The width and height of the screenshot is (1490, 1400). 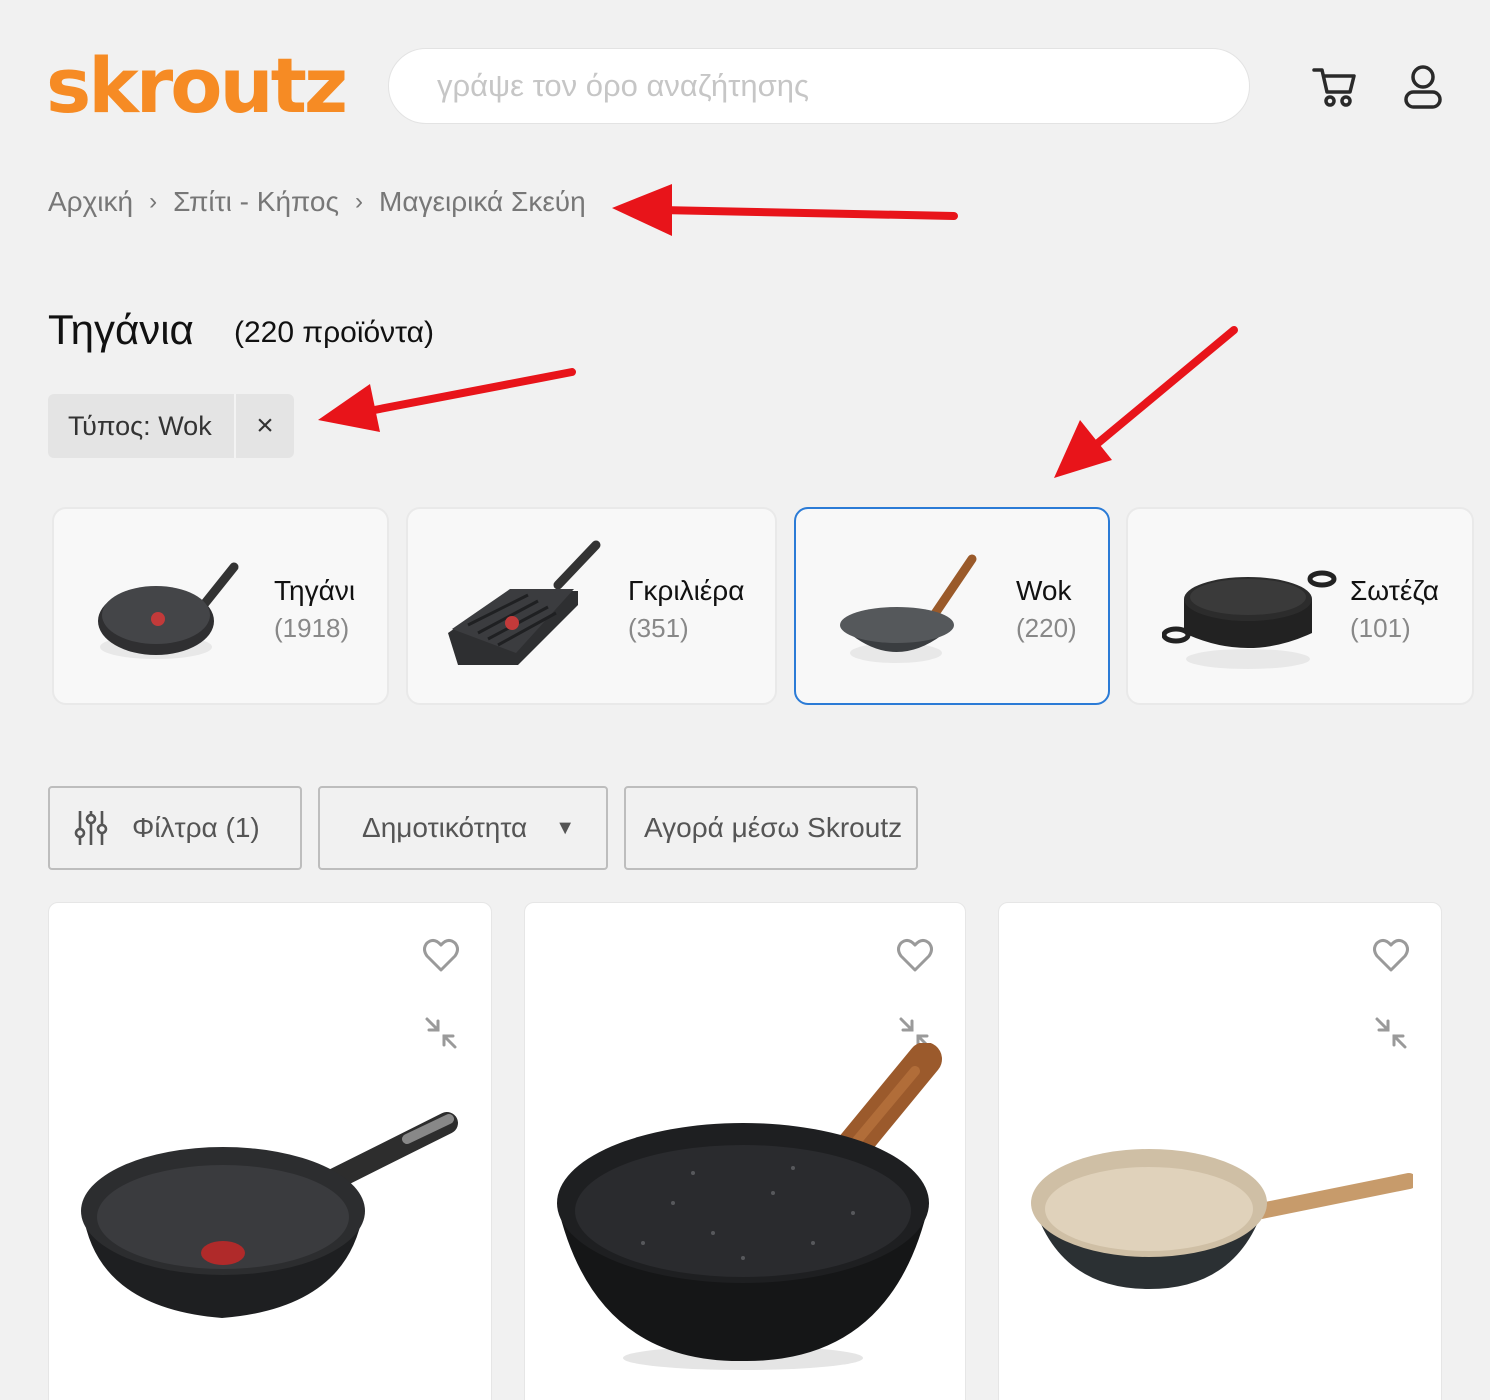 What do you see at coordinates (1046, 628) in the screenshot?
I see `category-count: (220)` at bounding box center [1046, 628].